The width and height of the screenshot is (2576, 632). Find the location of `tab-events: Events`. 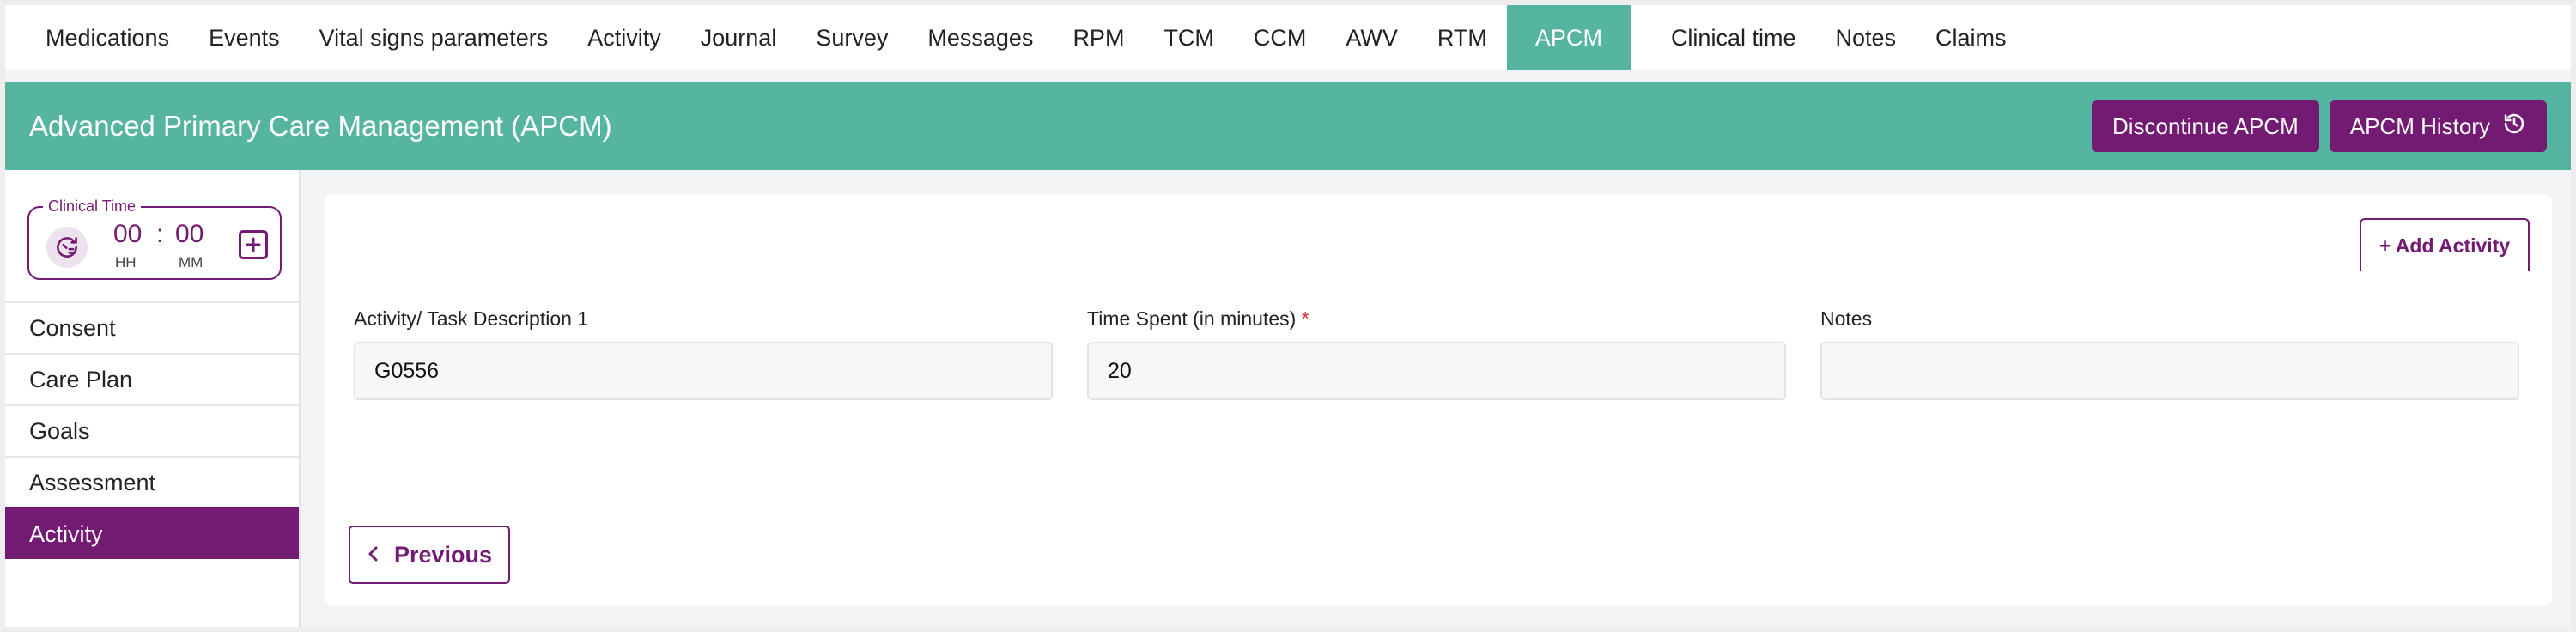

tab-events: Events is located at coordinates (244, 37).